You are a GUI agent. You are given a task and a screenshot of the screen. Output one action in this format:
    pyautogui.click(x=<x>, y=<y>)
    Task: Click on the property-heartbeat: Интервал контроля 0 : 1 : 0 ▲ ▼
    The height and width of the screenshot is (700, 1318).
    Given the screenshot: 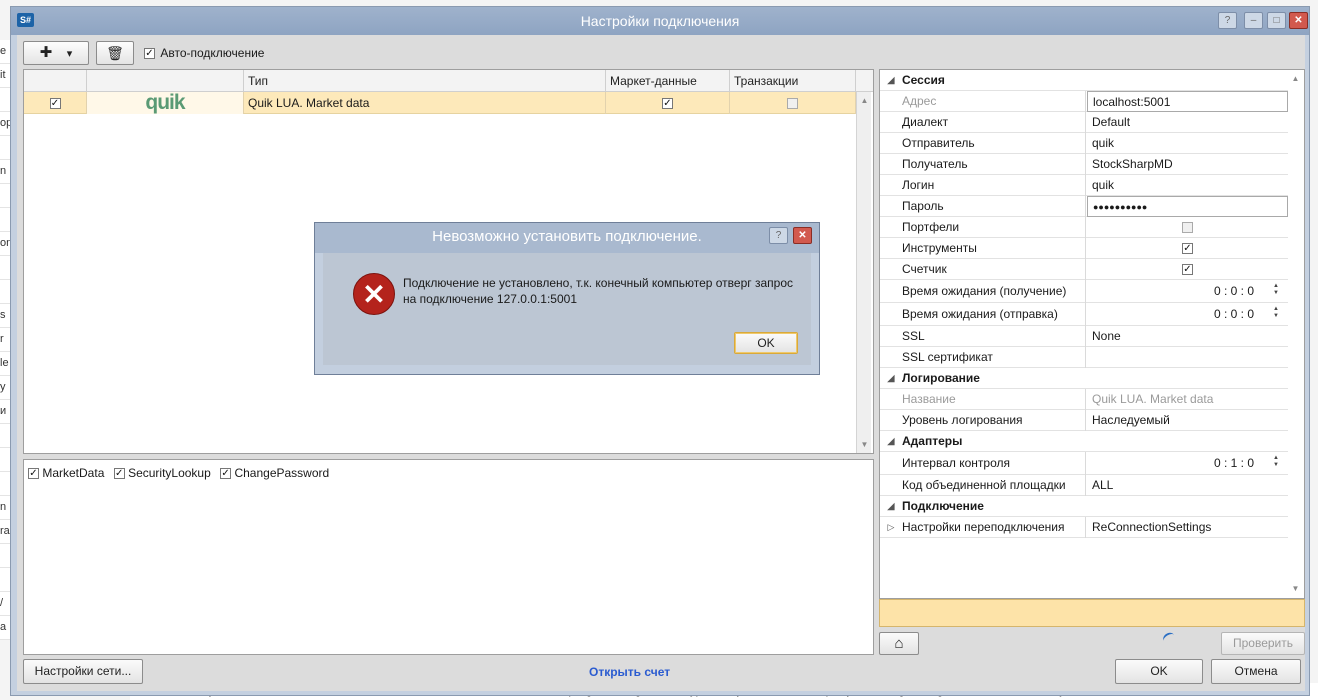 What is the action you would take?
    pyautogui.click(x=1084, y=463)
    